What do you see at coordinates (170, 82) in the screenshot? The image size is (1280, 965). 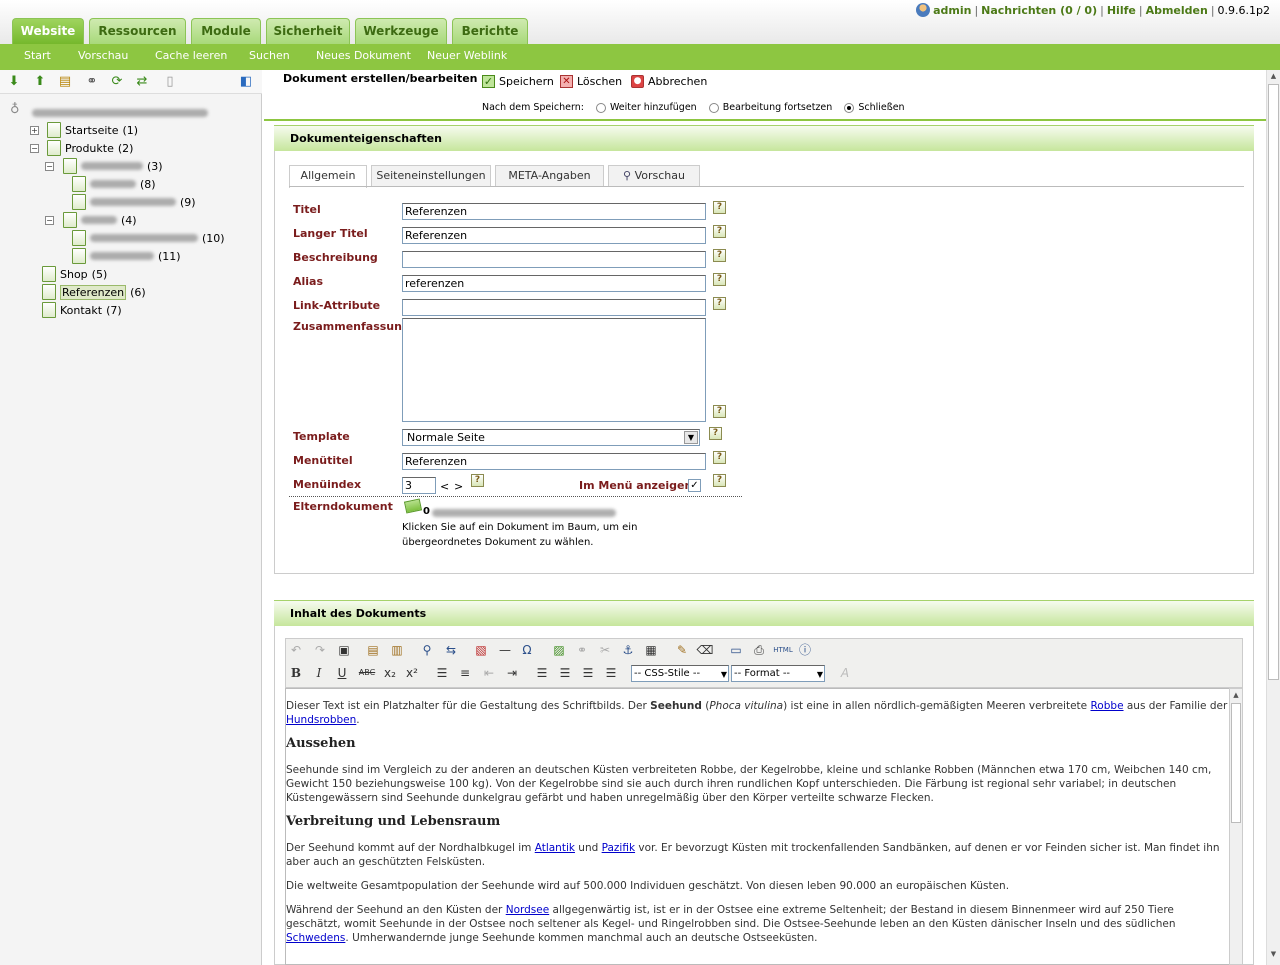 I see `trash-icon: ▯` at bounding box center [170, 82].